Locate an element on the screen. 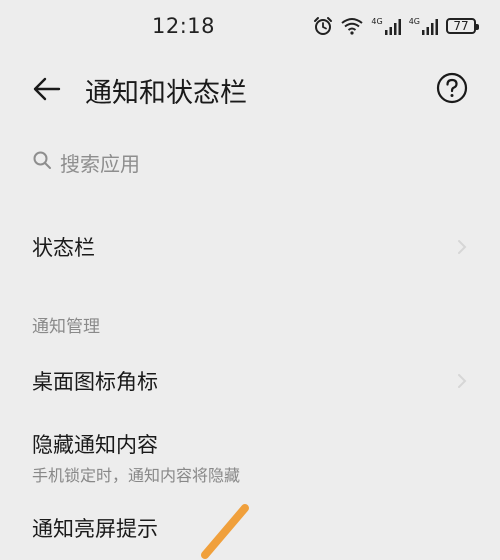  alarm-icon is located at coordinates (323, 26).